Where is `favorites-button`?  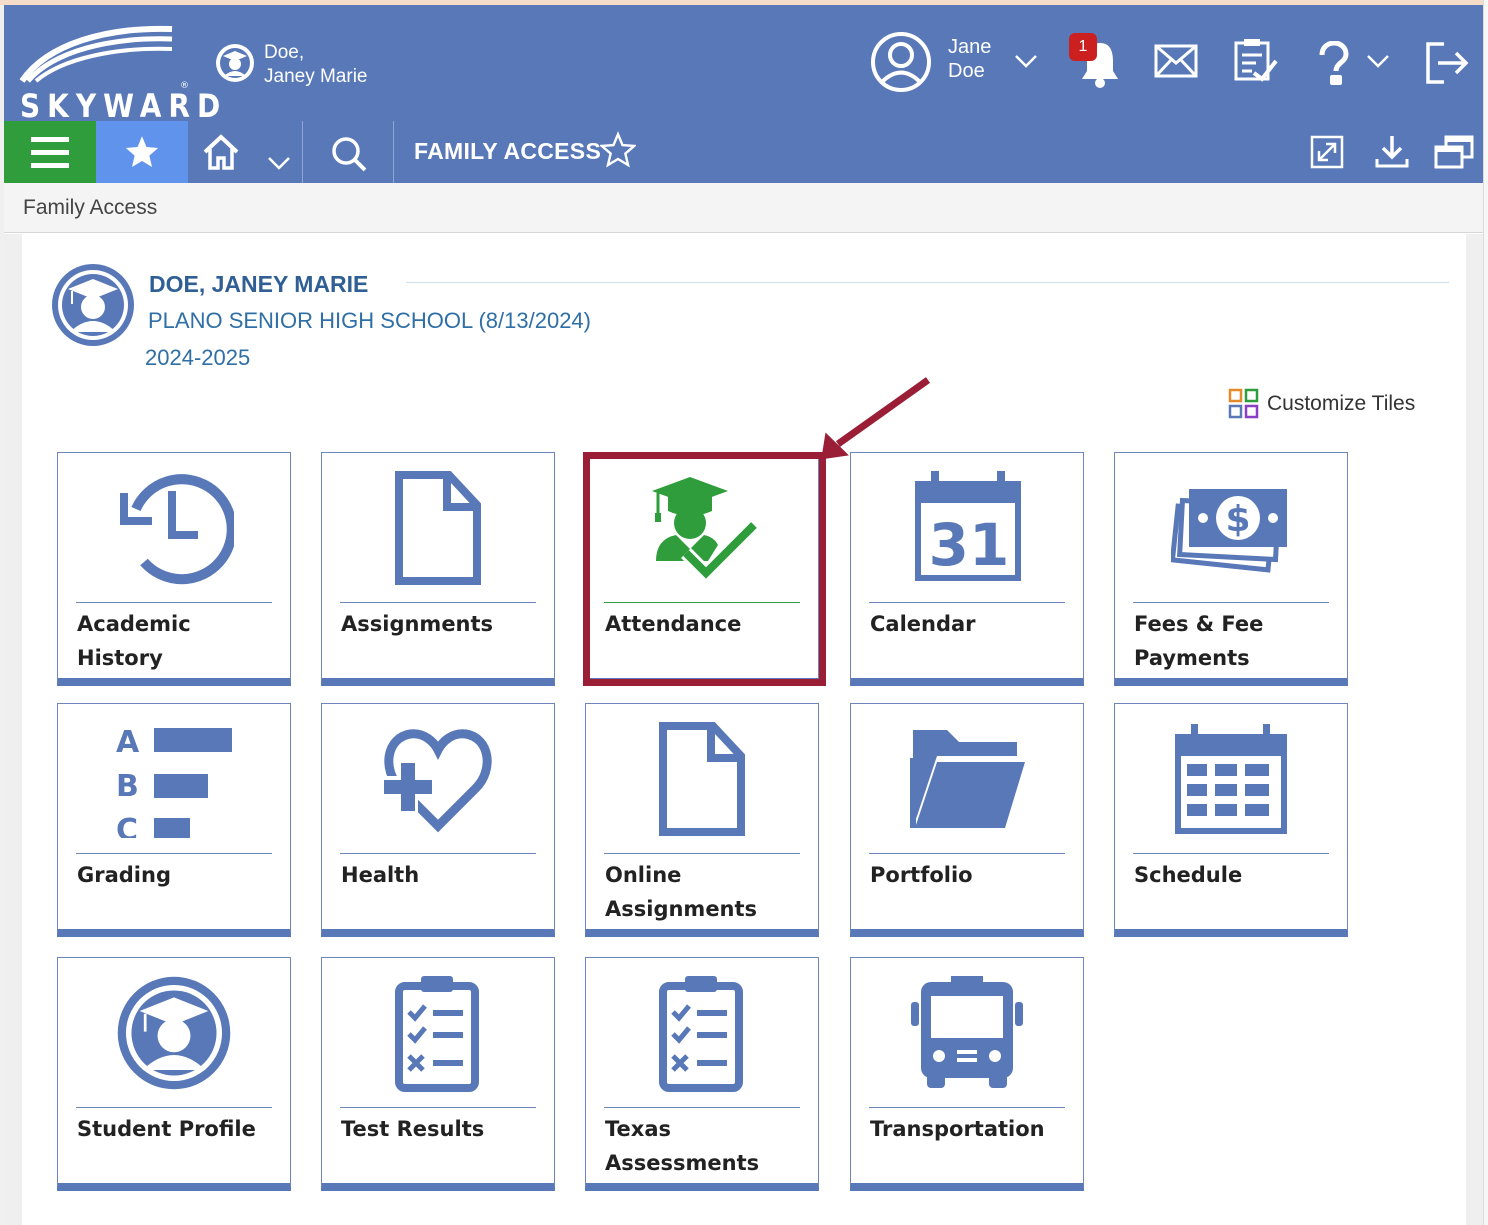
favorites-button is located at coordinates (142, 152).